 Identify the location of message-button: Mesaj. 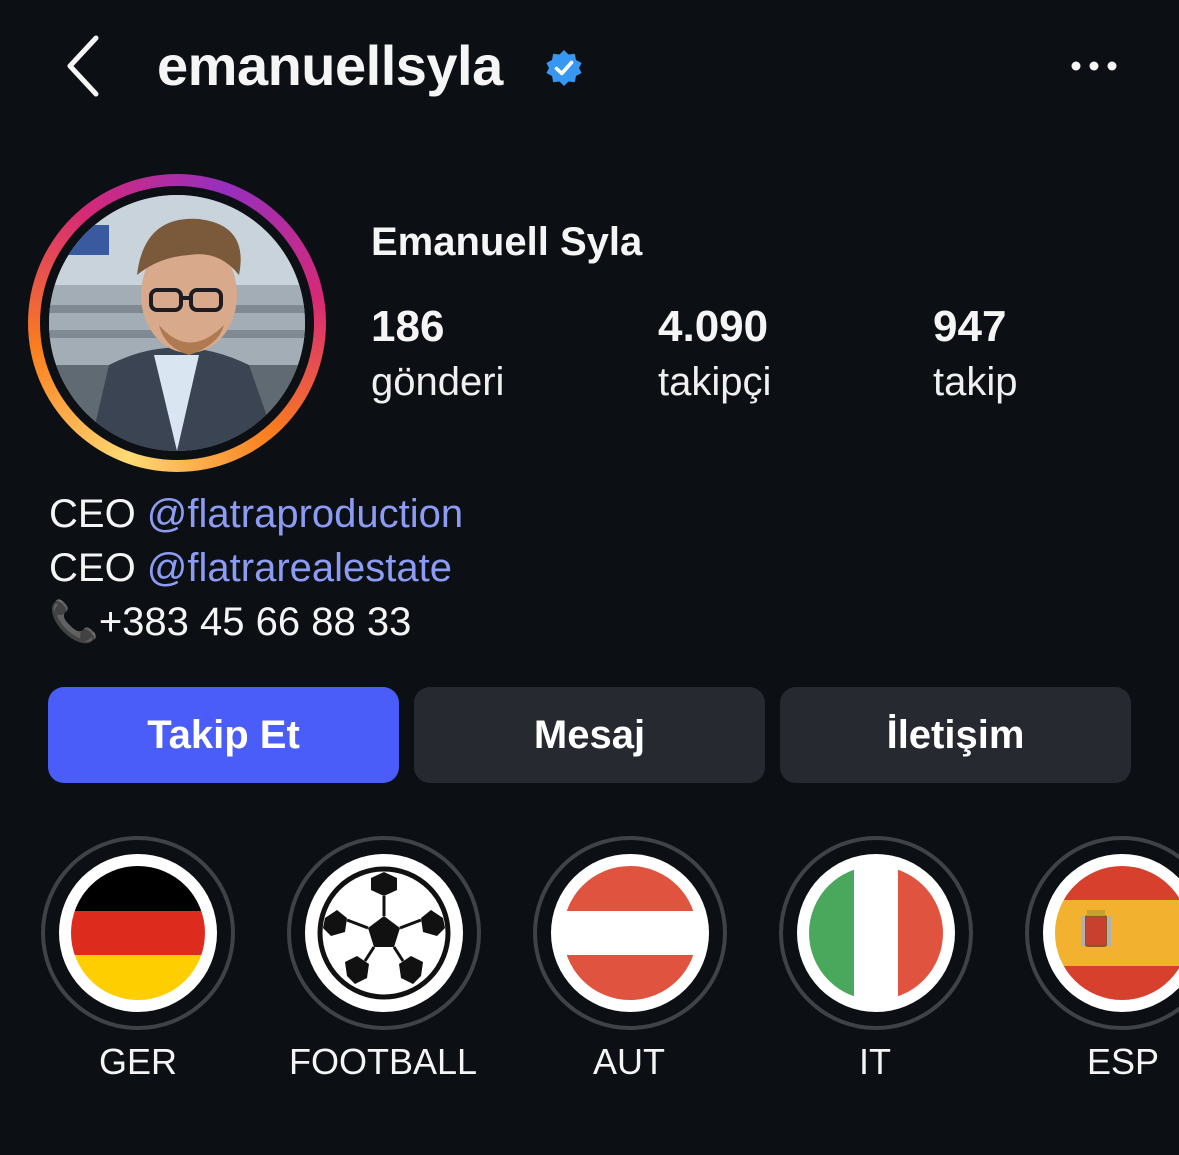
(589, 735).